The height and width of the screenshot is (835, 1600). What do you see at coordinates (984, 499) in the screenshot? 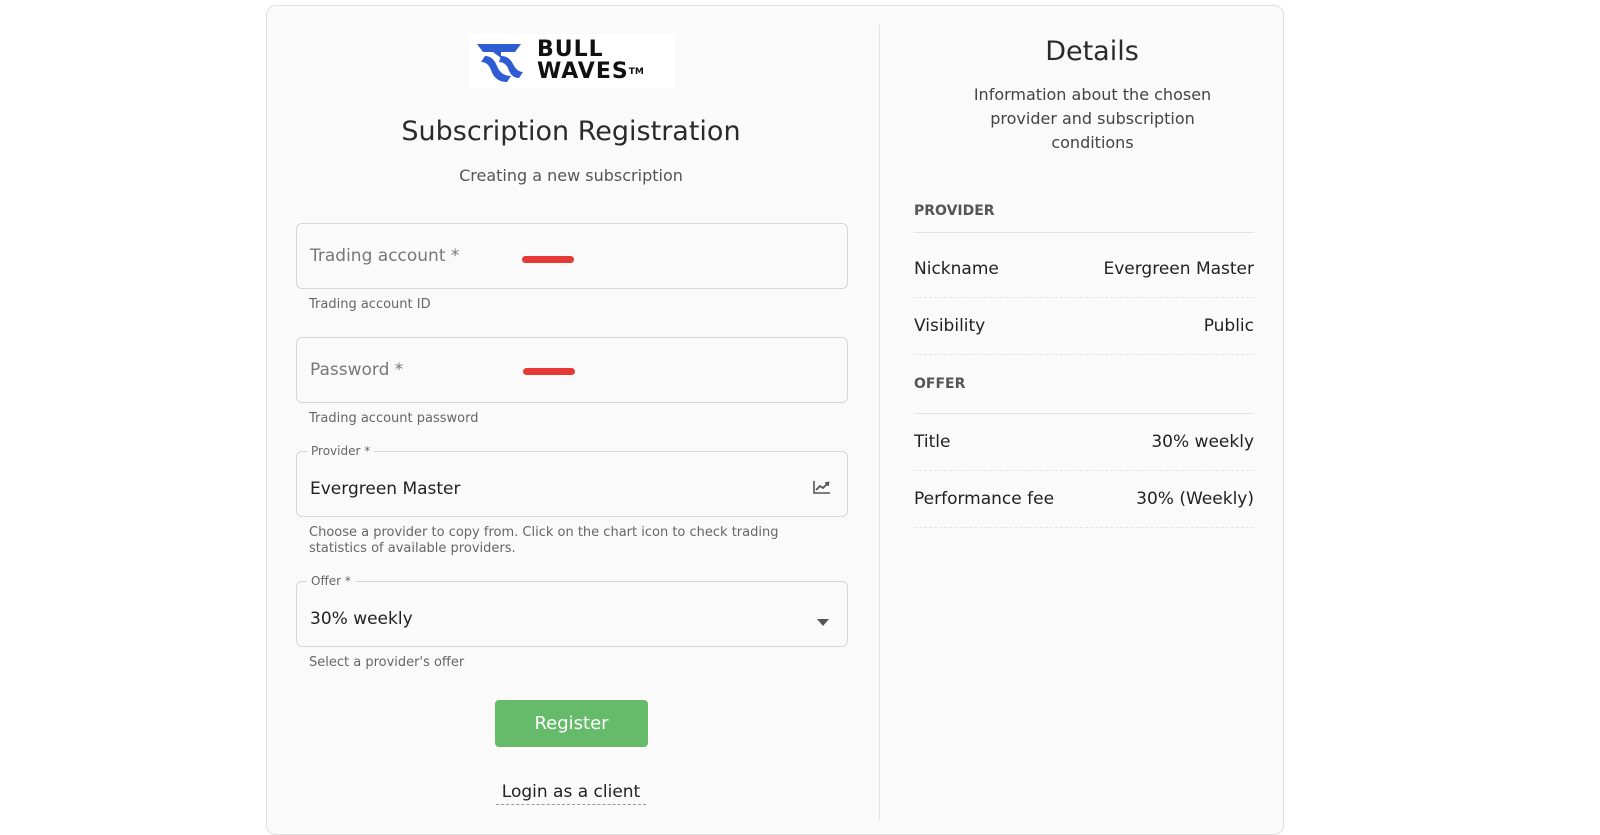
I see `performance-fee-label: Performance fee` at bounding box center [984, 499].